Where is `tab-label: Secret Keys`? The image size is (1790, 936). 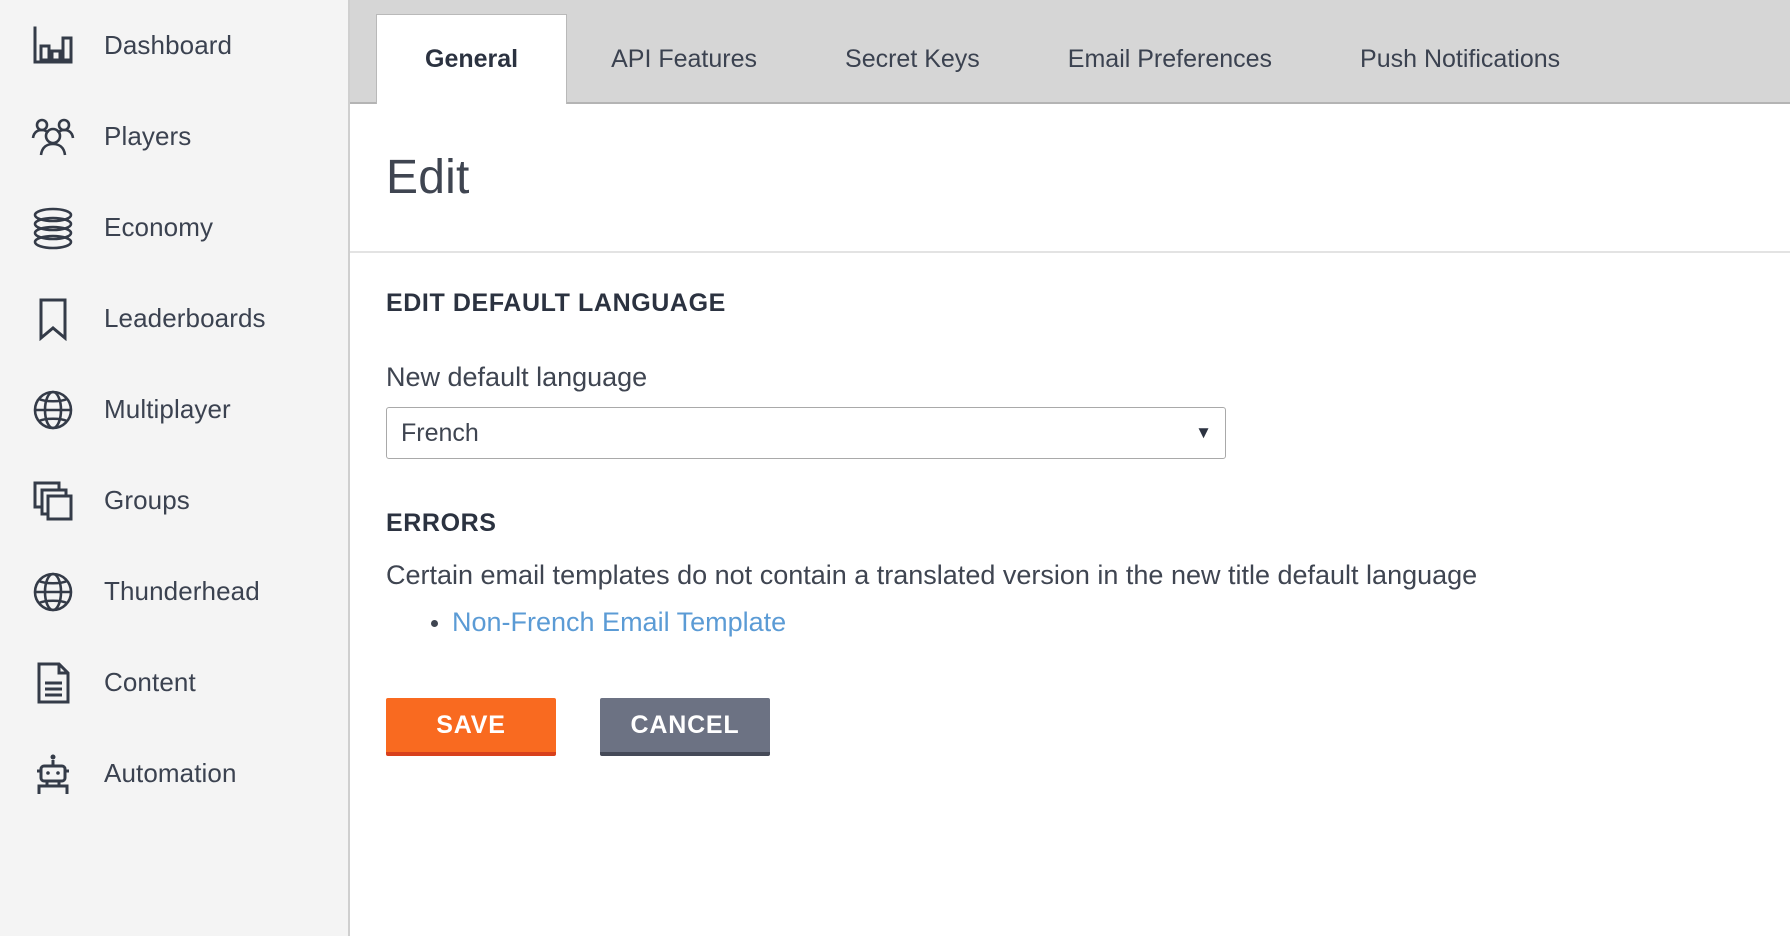 tab-label: Secret Keys is located at coordinates (912, 58).